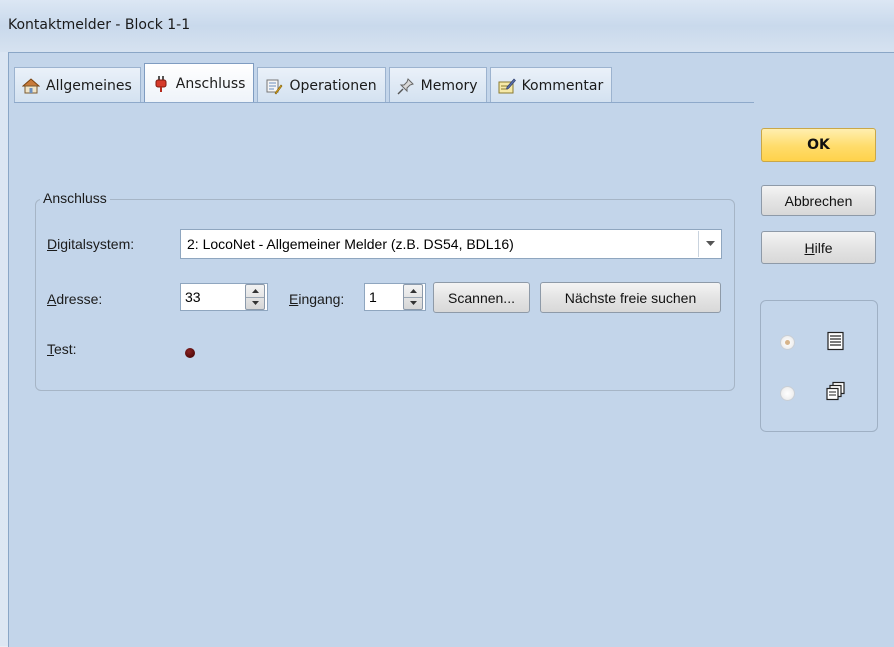  I want to click on adresse-stepper: 33, so click(224, 297).